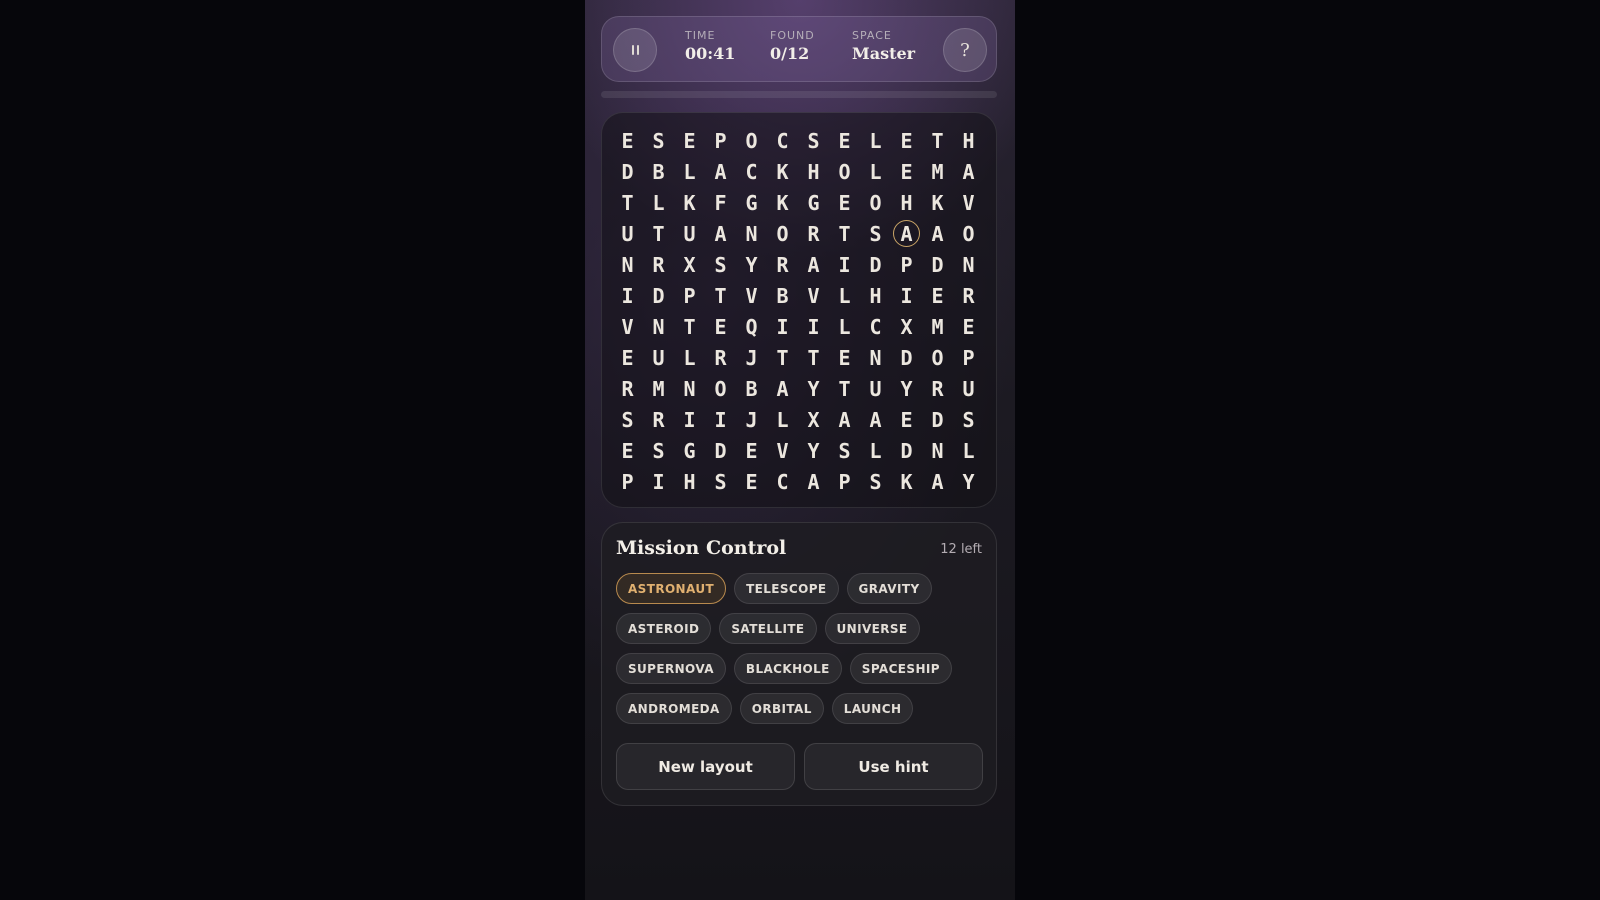 This screenshot has height=900, width=1600. What do you see at coordinates (889, 588) in the screenshot?
I see `word-chip: GRAVITY` at bounding box center [889, 588].